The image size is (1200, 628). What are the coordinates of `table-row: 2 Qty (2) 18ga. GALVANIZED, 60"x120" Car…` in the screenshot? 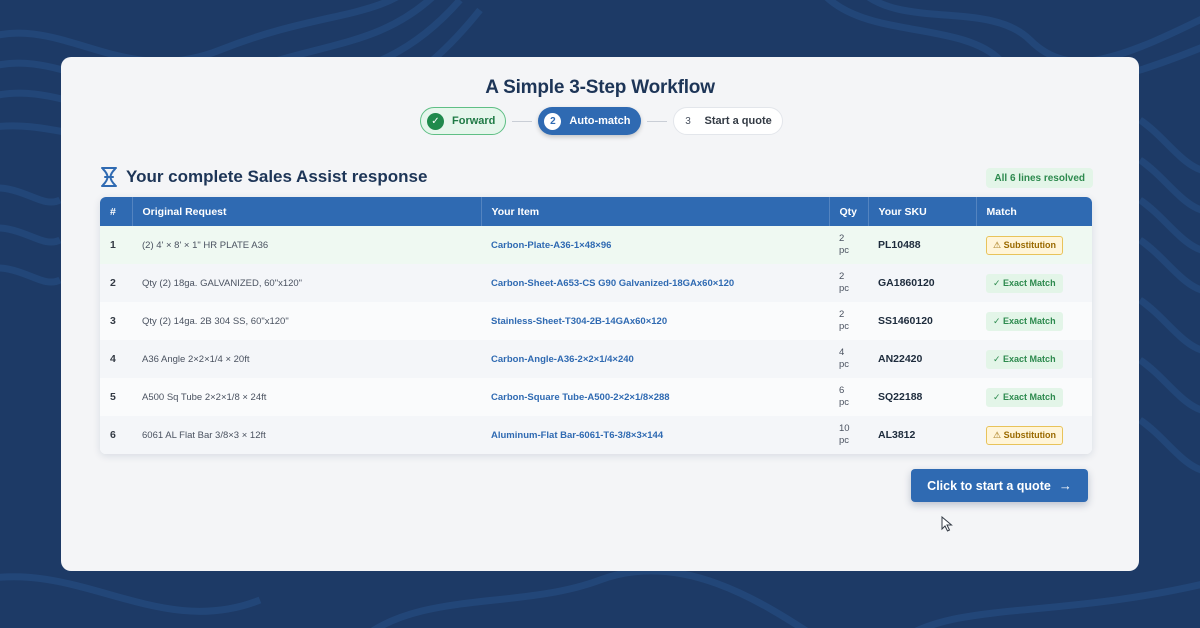 It's located at (596, 283).